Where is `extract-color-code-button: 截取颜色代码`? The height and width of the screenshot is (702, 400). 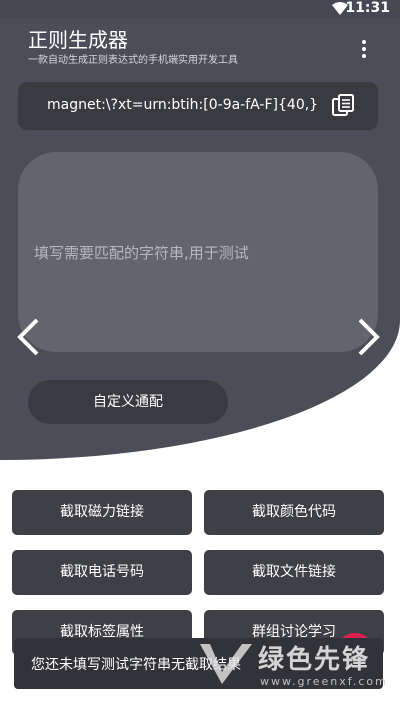 extract-color-code-button: 截取颜色代码 is located at coordinates (294, 512).